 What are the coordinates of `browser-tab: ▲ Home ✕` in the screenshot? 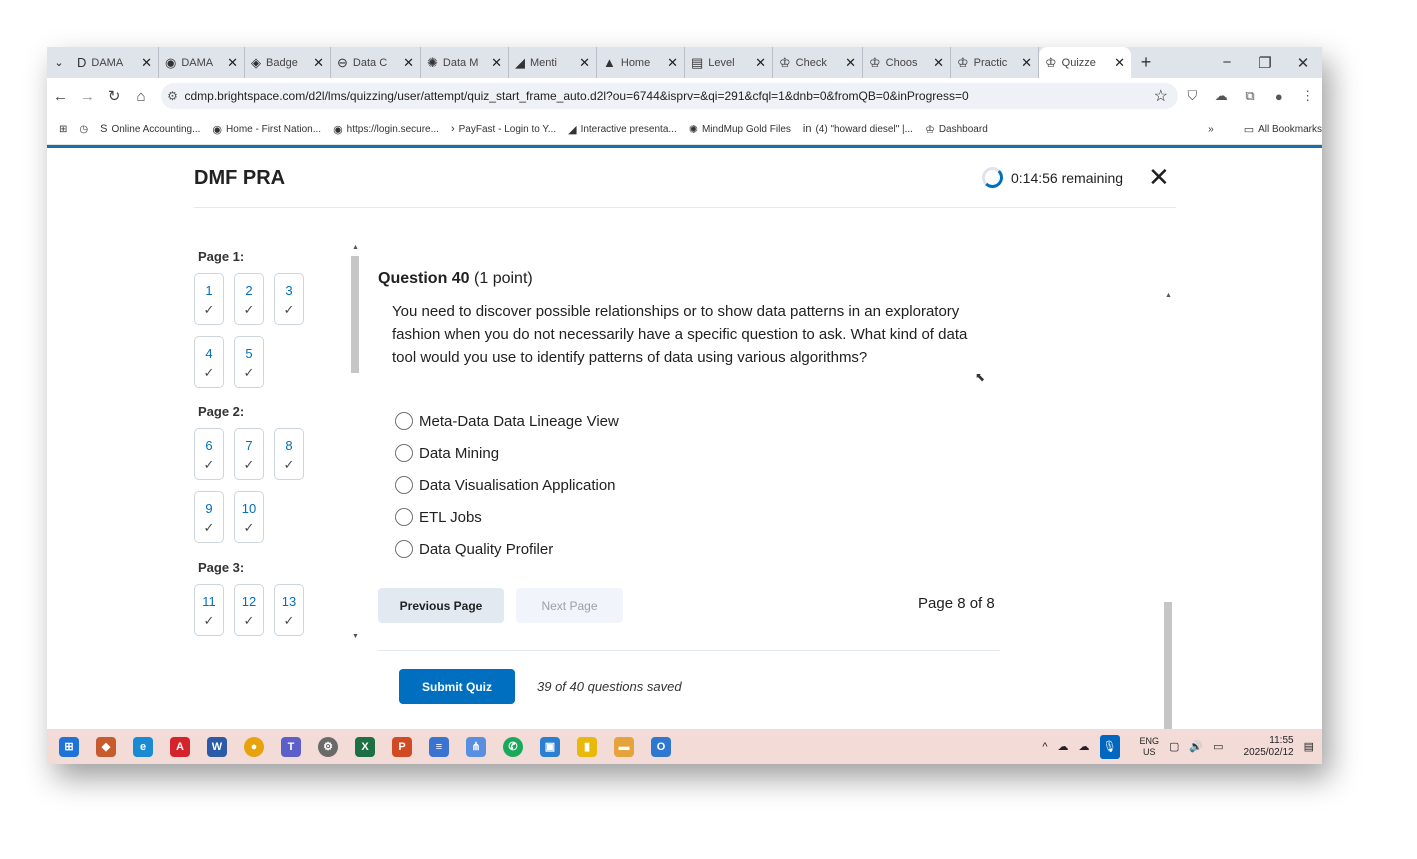 It's located at (641, 62).